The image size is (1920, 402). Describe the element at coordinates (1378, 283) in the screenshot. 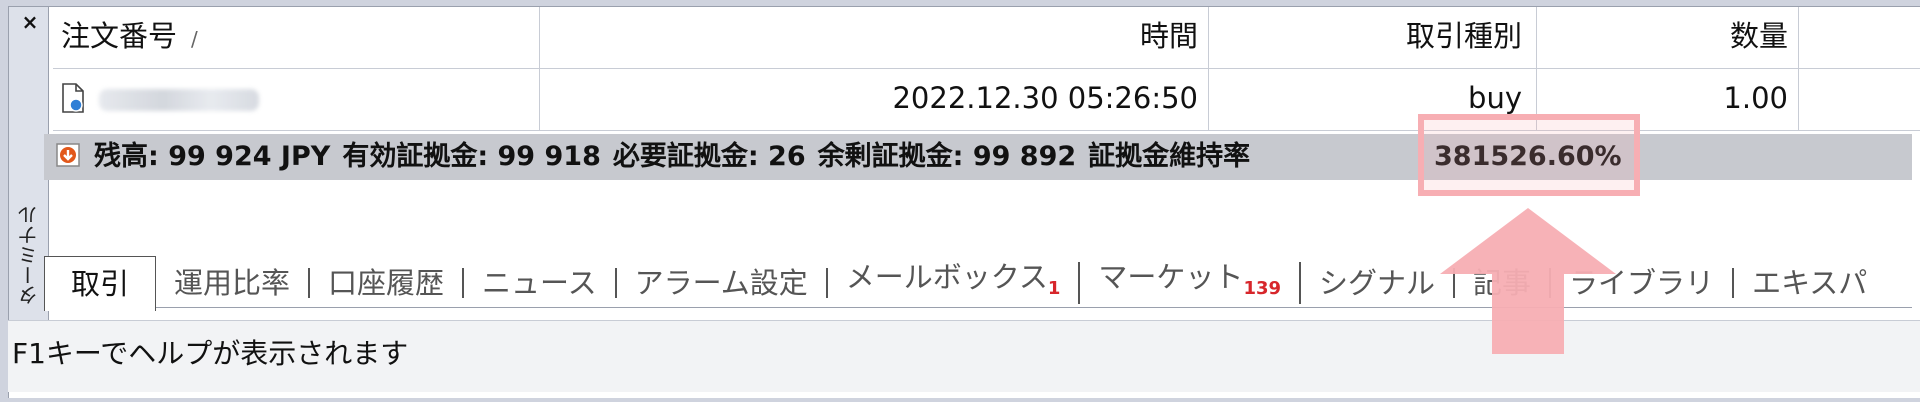

I see `tab-signals: シグナル` at that location.